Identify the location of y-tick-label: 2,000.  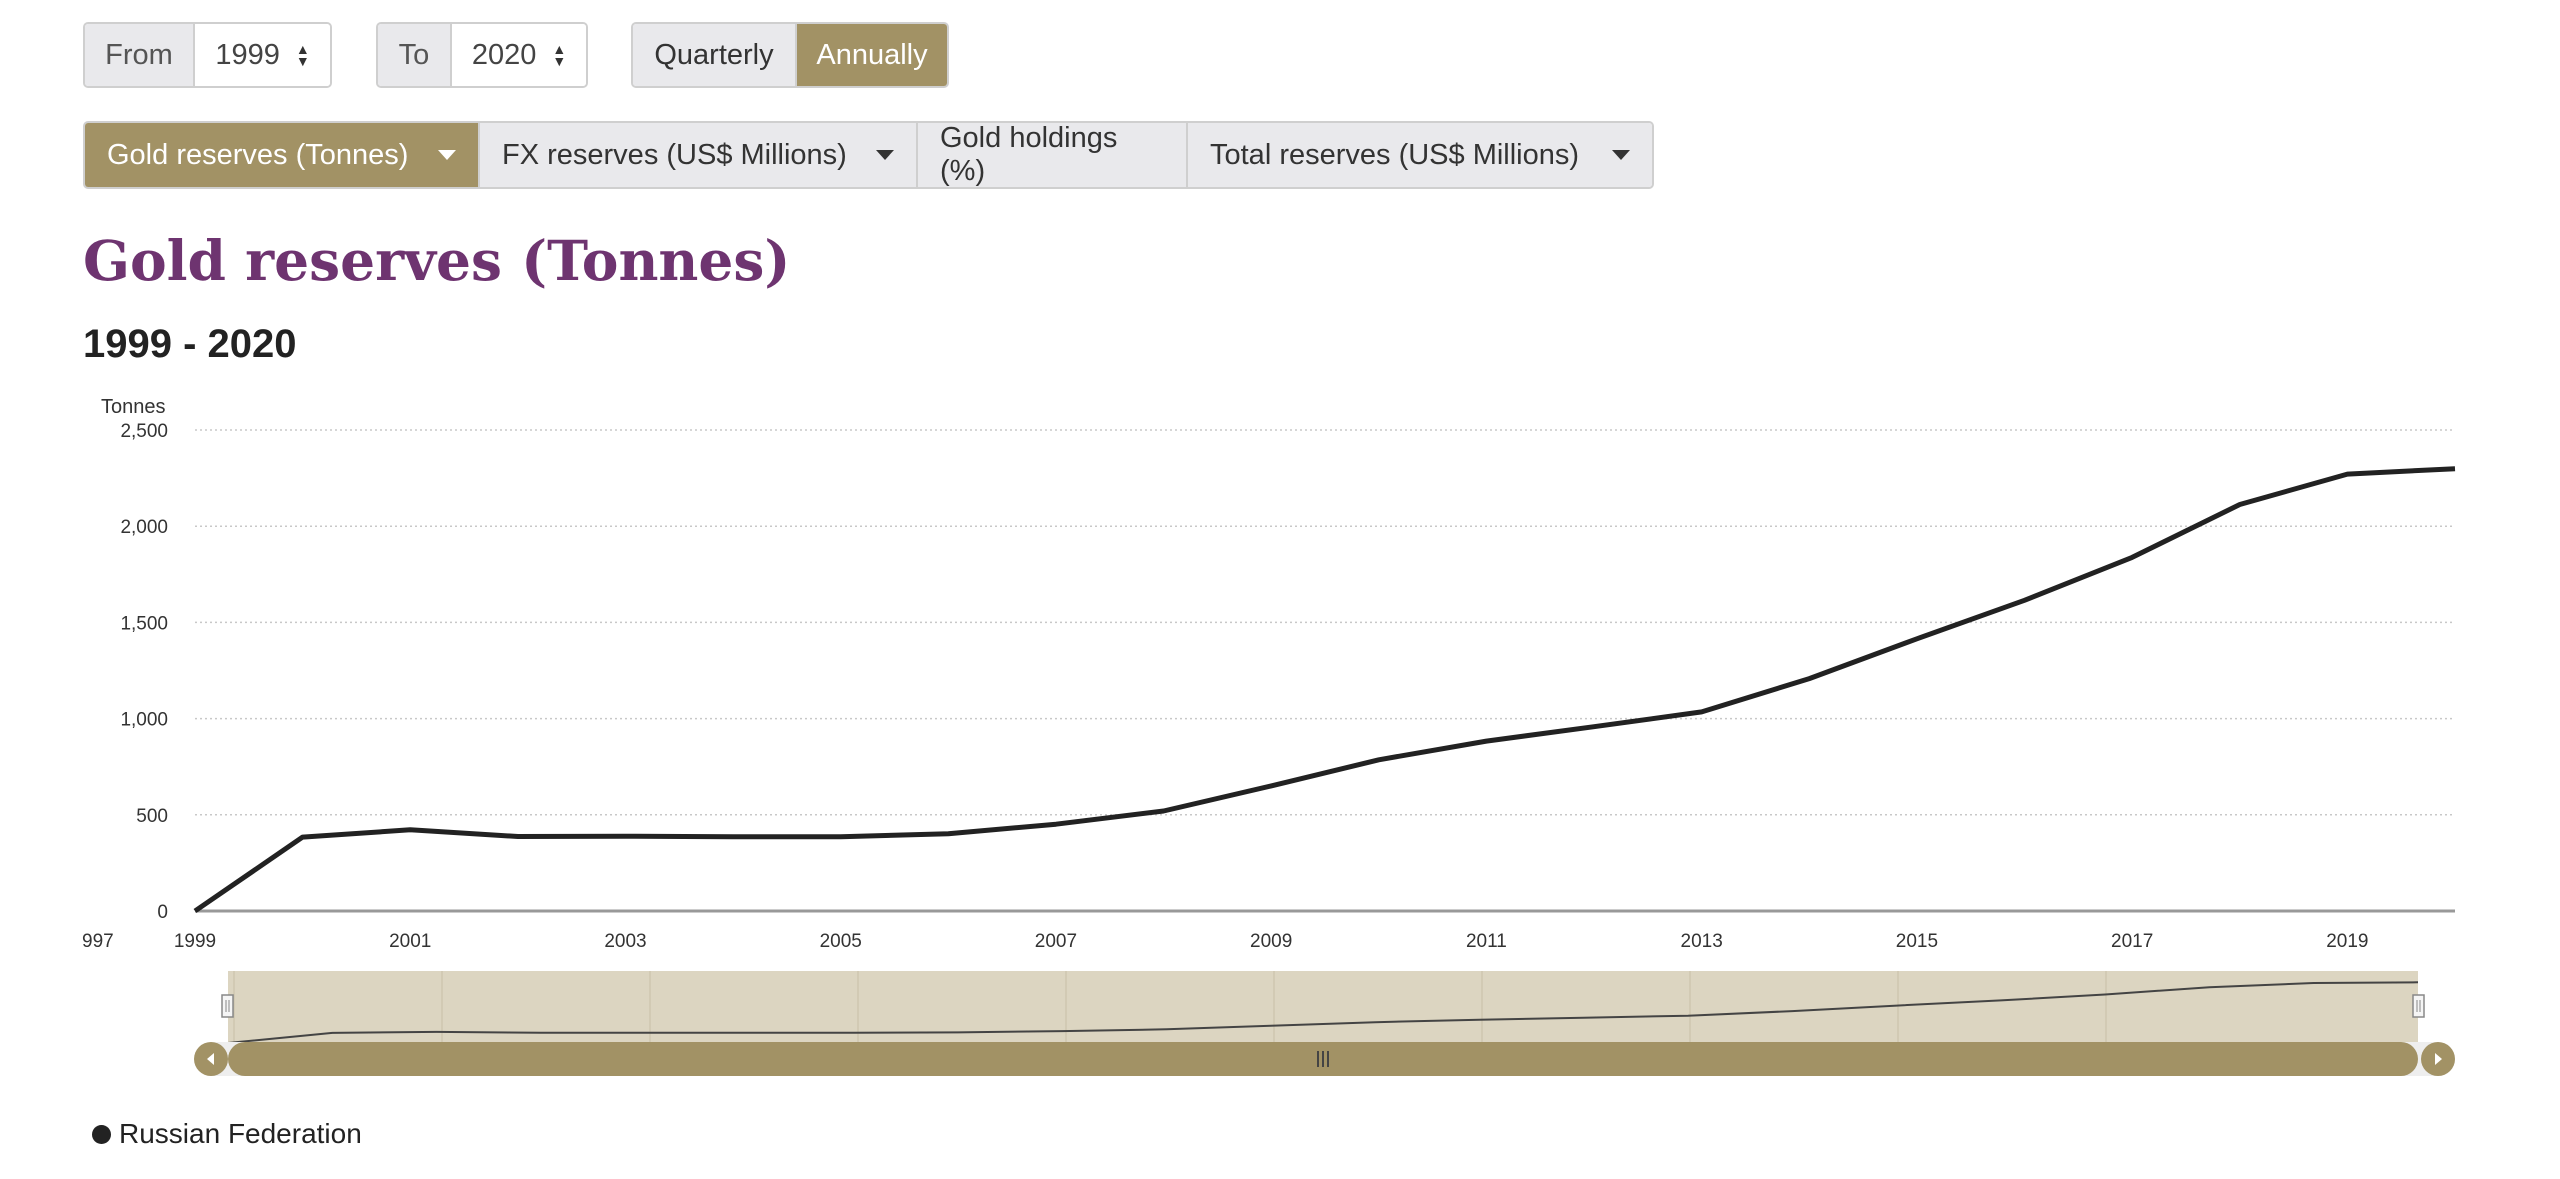
(144, 527).